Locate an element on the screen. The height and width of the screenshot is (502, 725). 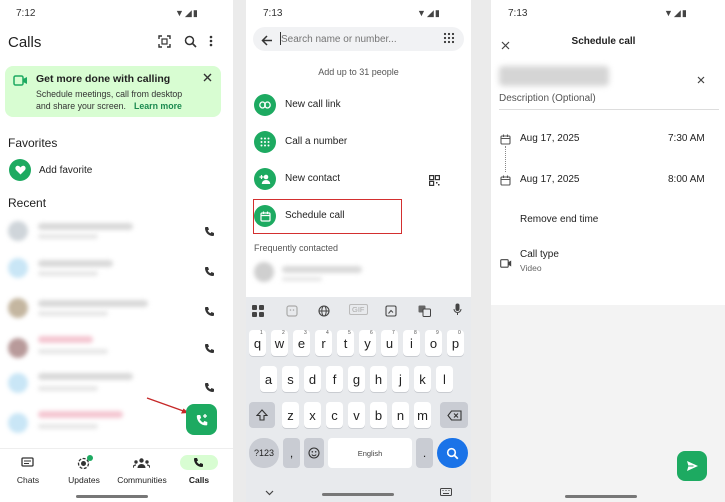
emoji-icon is located at coordinates (314, 453).